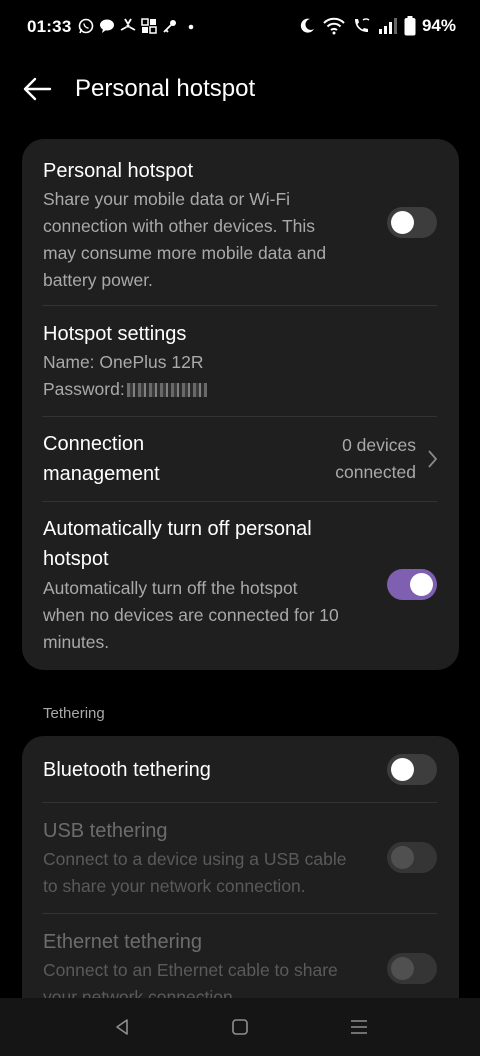 The width and height of the screenshot is (480, 1056). I want to click on nav-home-button, so click(240, 1027).